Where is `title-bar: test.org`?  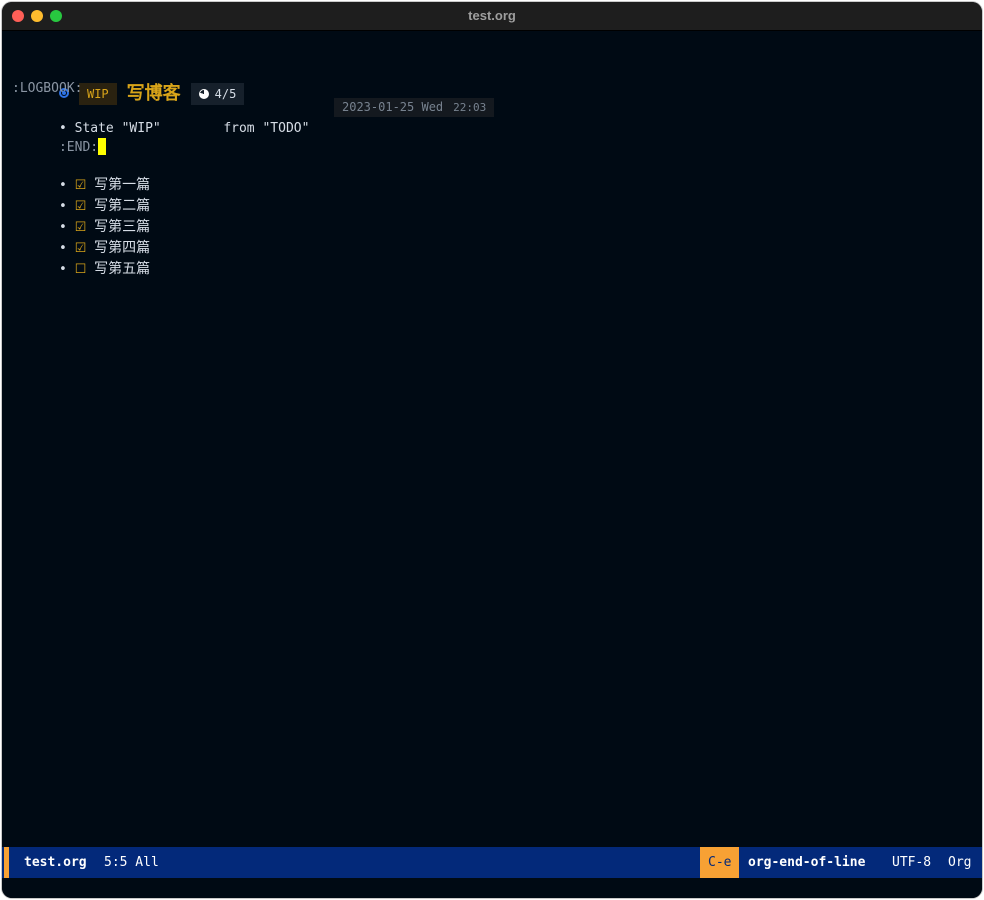 title-bar: test.org is located at coordinates (492, 16).